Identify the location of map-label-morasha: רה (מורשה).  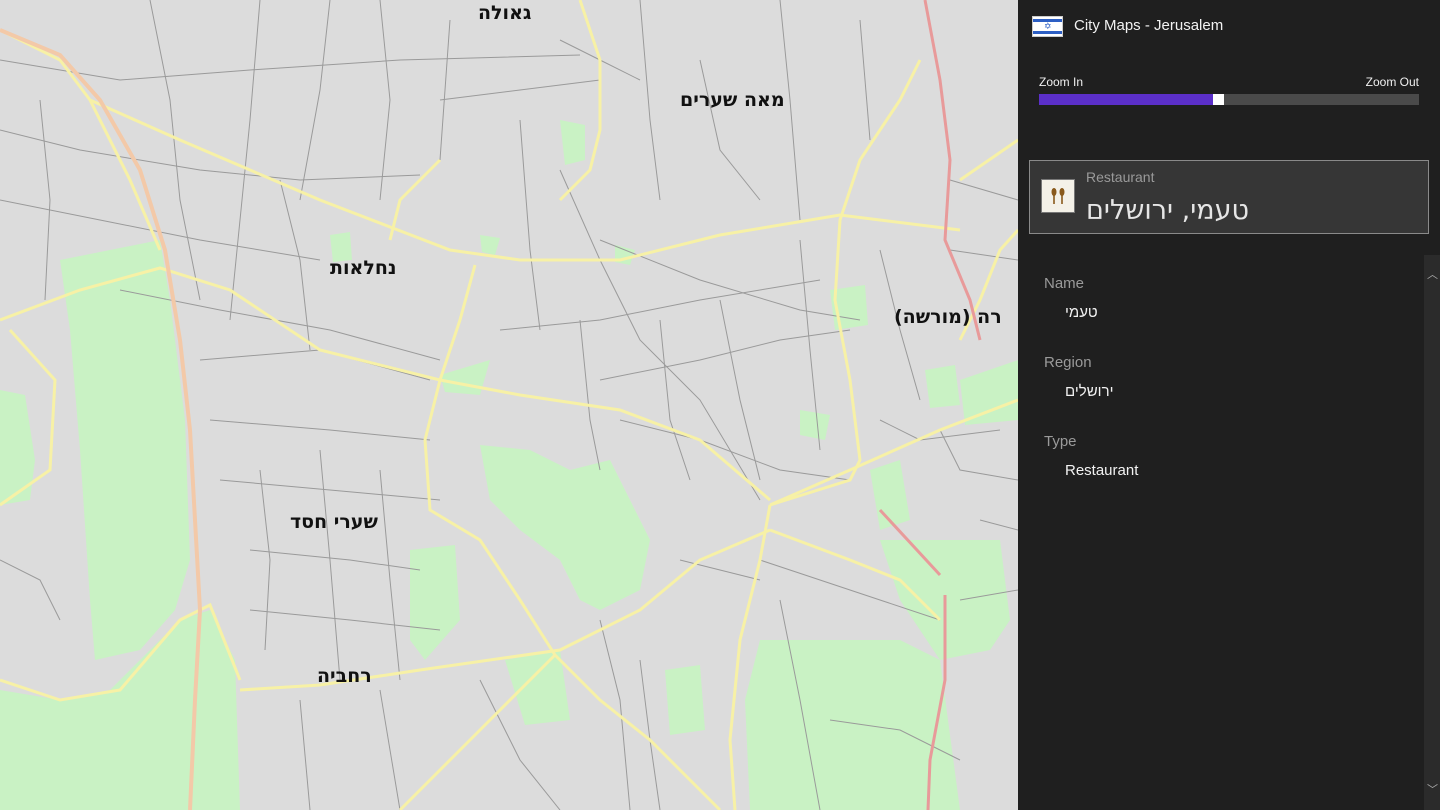
(948, 317).